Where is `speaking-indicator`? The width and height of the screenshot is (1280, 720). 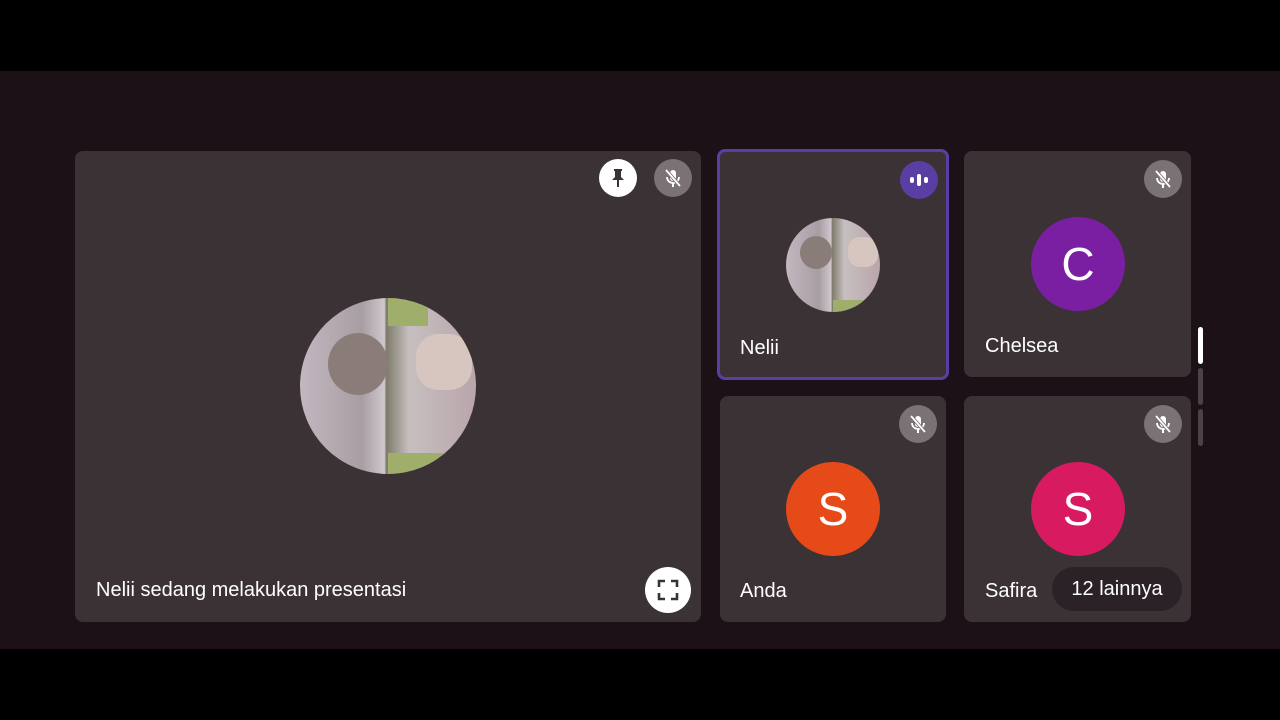
speaking-indicator is located at coordinates (919, 180).